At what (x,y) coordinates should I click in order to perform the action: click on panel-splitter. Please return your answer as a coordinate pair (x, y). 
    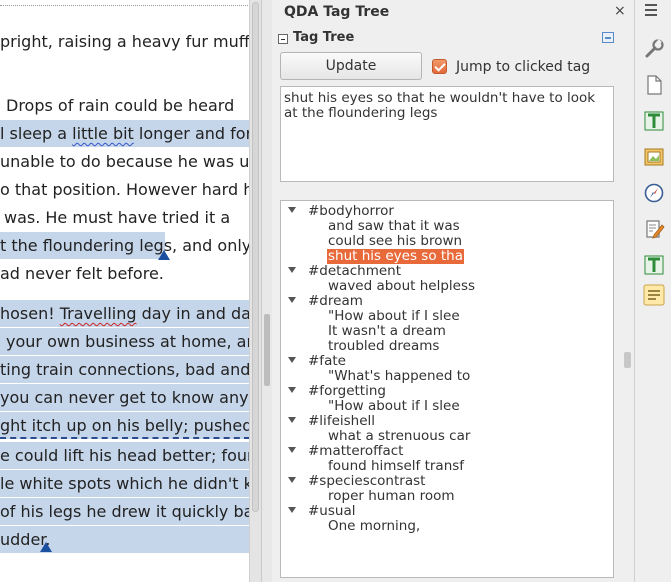
    Looking at the image, I should click on (267, 291).